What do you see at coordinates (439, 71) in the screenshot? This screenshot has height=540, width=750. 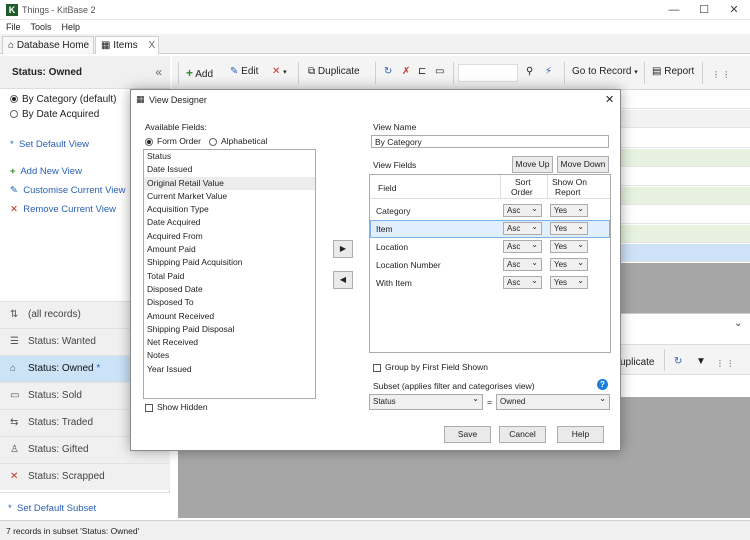 I see `layout-icon: ▭` at bounding box center [439, 71].